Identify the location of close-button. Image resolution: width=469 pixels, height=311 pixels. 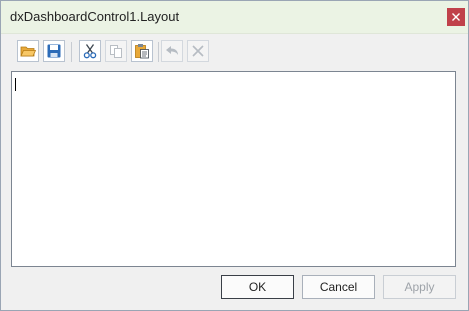
(456, 17).